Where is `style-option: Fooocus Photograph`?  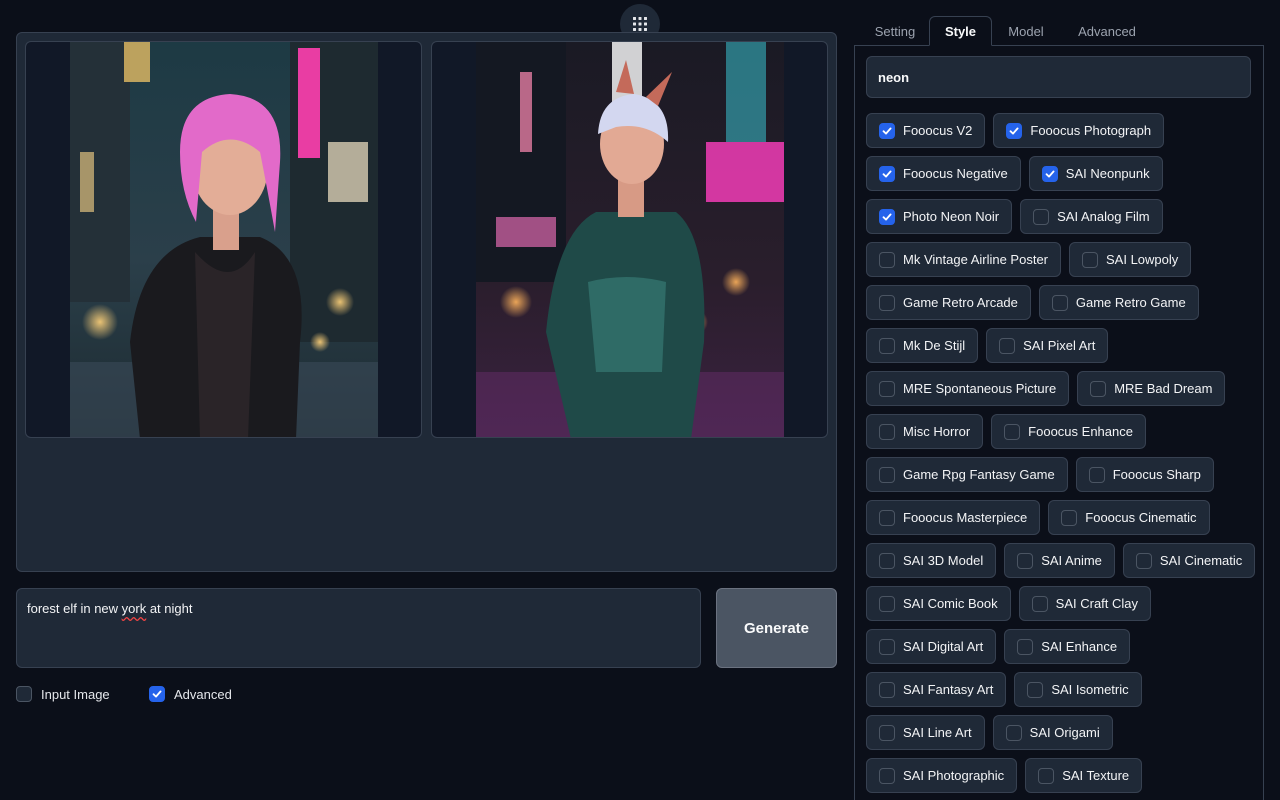
style-option: Fooocus Photograph is located at coordinates (1079, 130).